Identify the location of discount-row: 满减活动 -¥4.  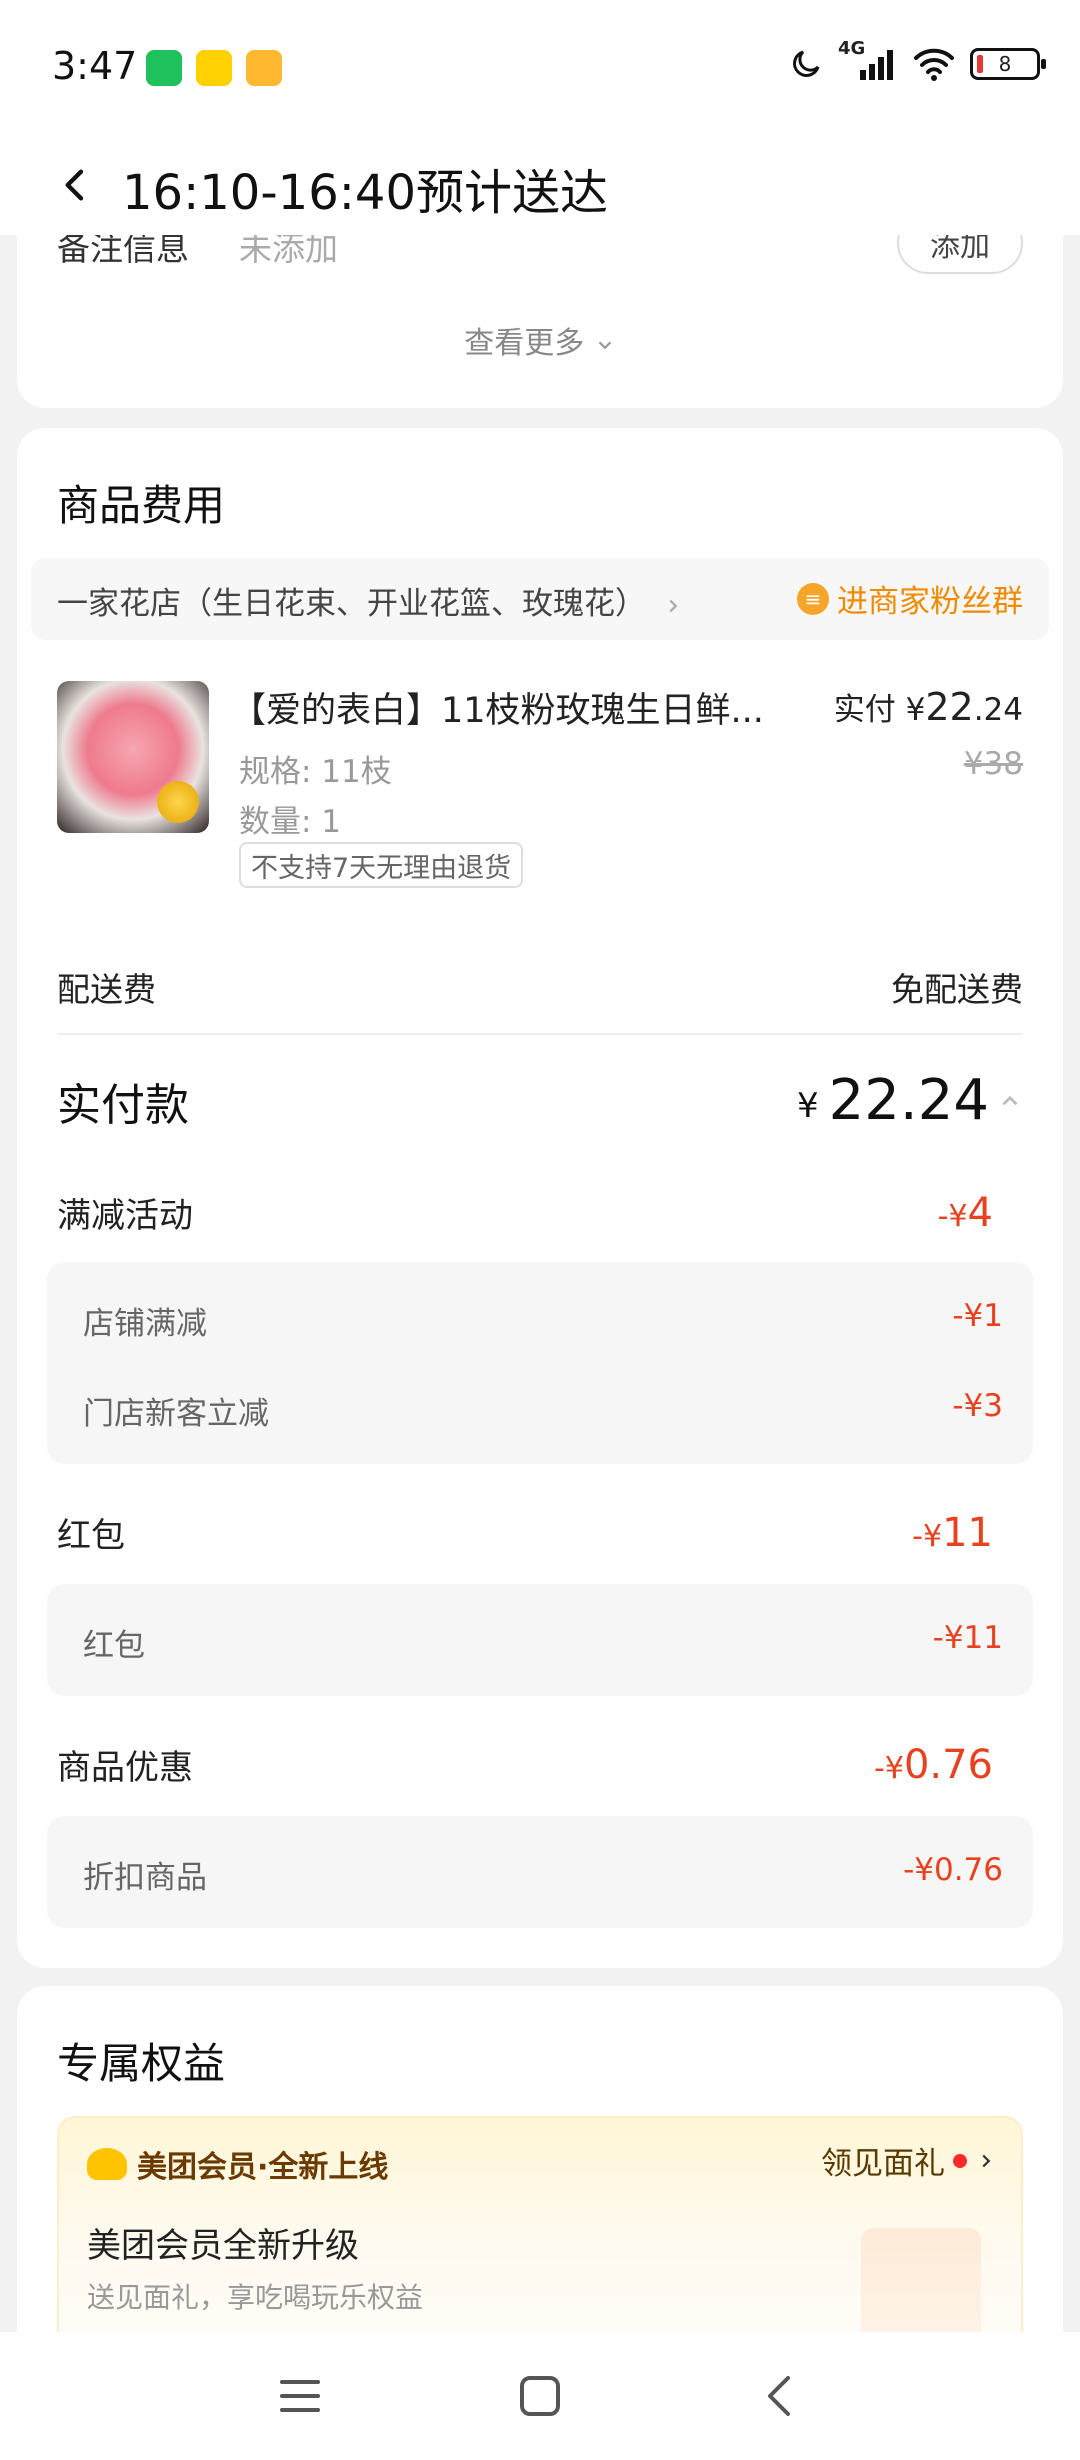
(525, 1212).